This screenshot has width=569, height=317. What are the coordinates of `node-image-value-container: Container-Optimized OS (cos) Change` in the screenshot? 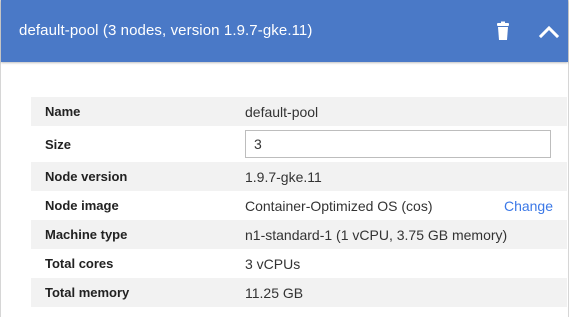 It's located at (399, 206).